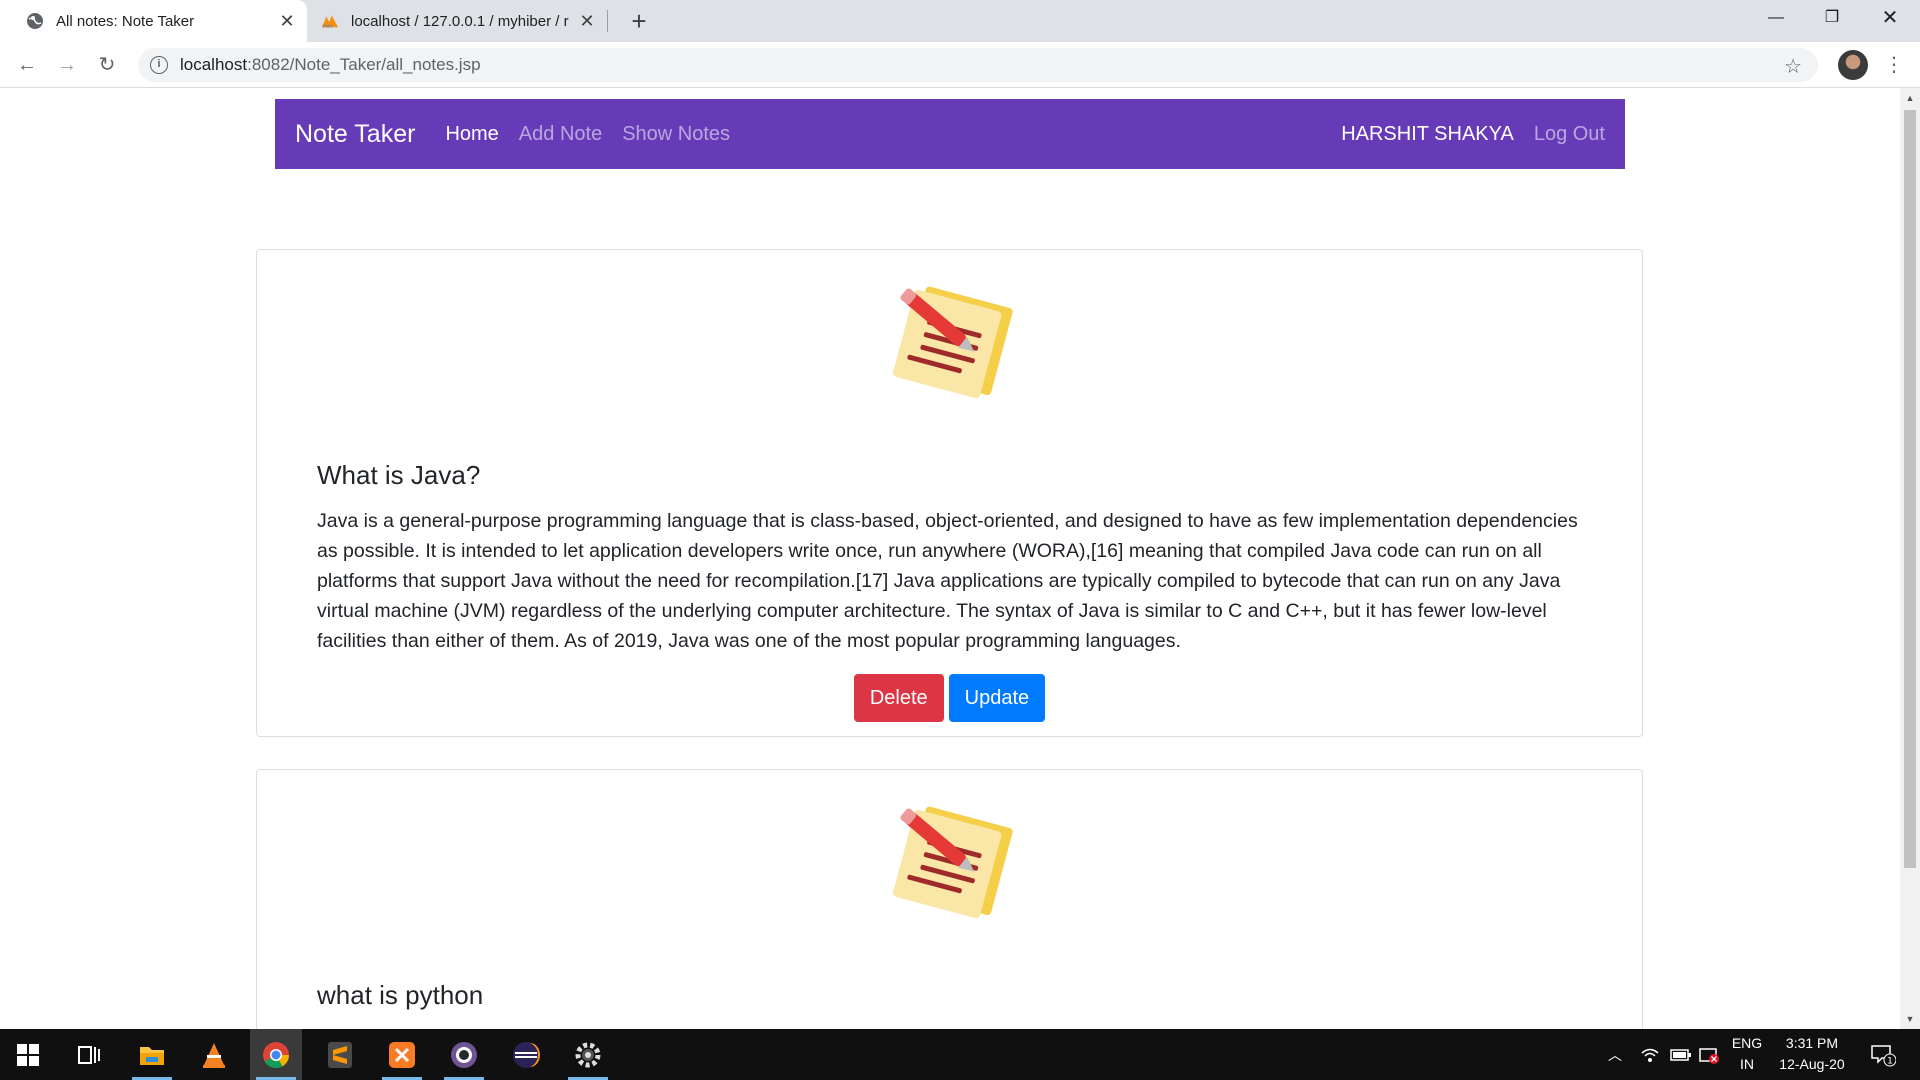 The height and width of the screenshot is (1080, 1920). What do you see at coordinates (1681, 1054) in the screenshot?
I see `battery-icon` at bounding box center [1681, 1054].